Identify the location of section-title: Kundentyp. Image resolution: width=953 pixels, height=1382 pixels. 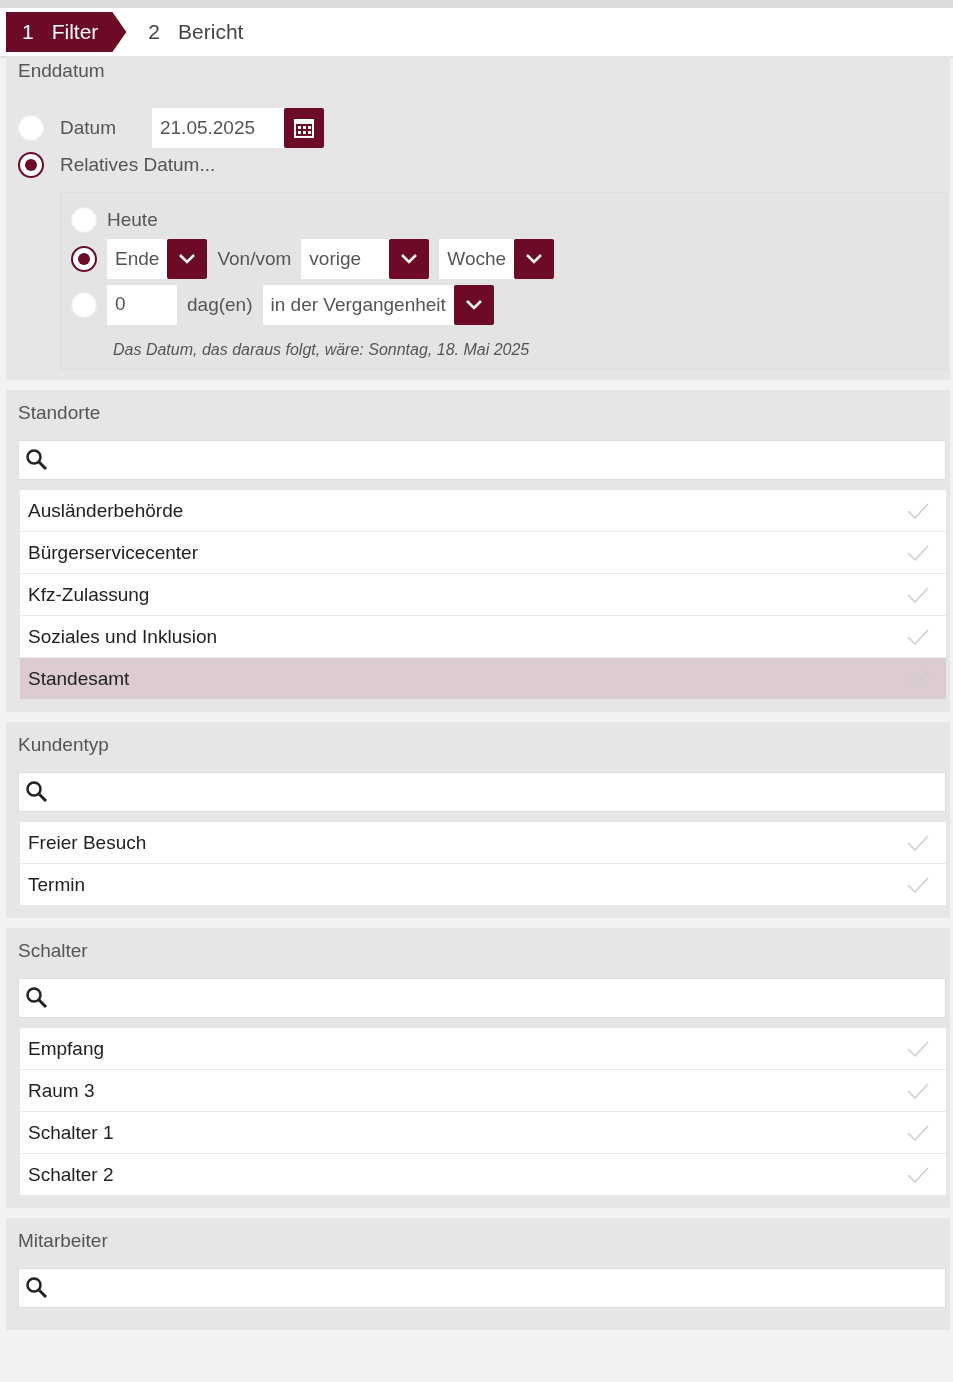
(63, 745).